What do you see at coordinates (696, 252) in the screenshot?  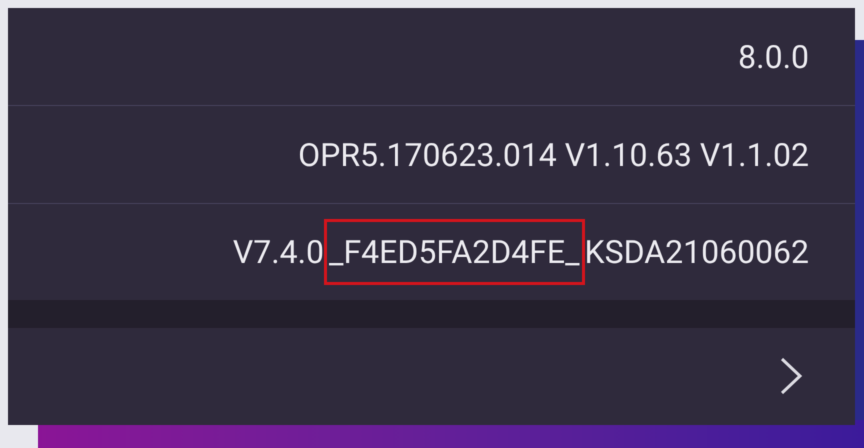 I see `setting-value: KSDA21060062` at bounding box center [696, 252].